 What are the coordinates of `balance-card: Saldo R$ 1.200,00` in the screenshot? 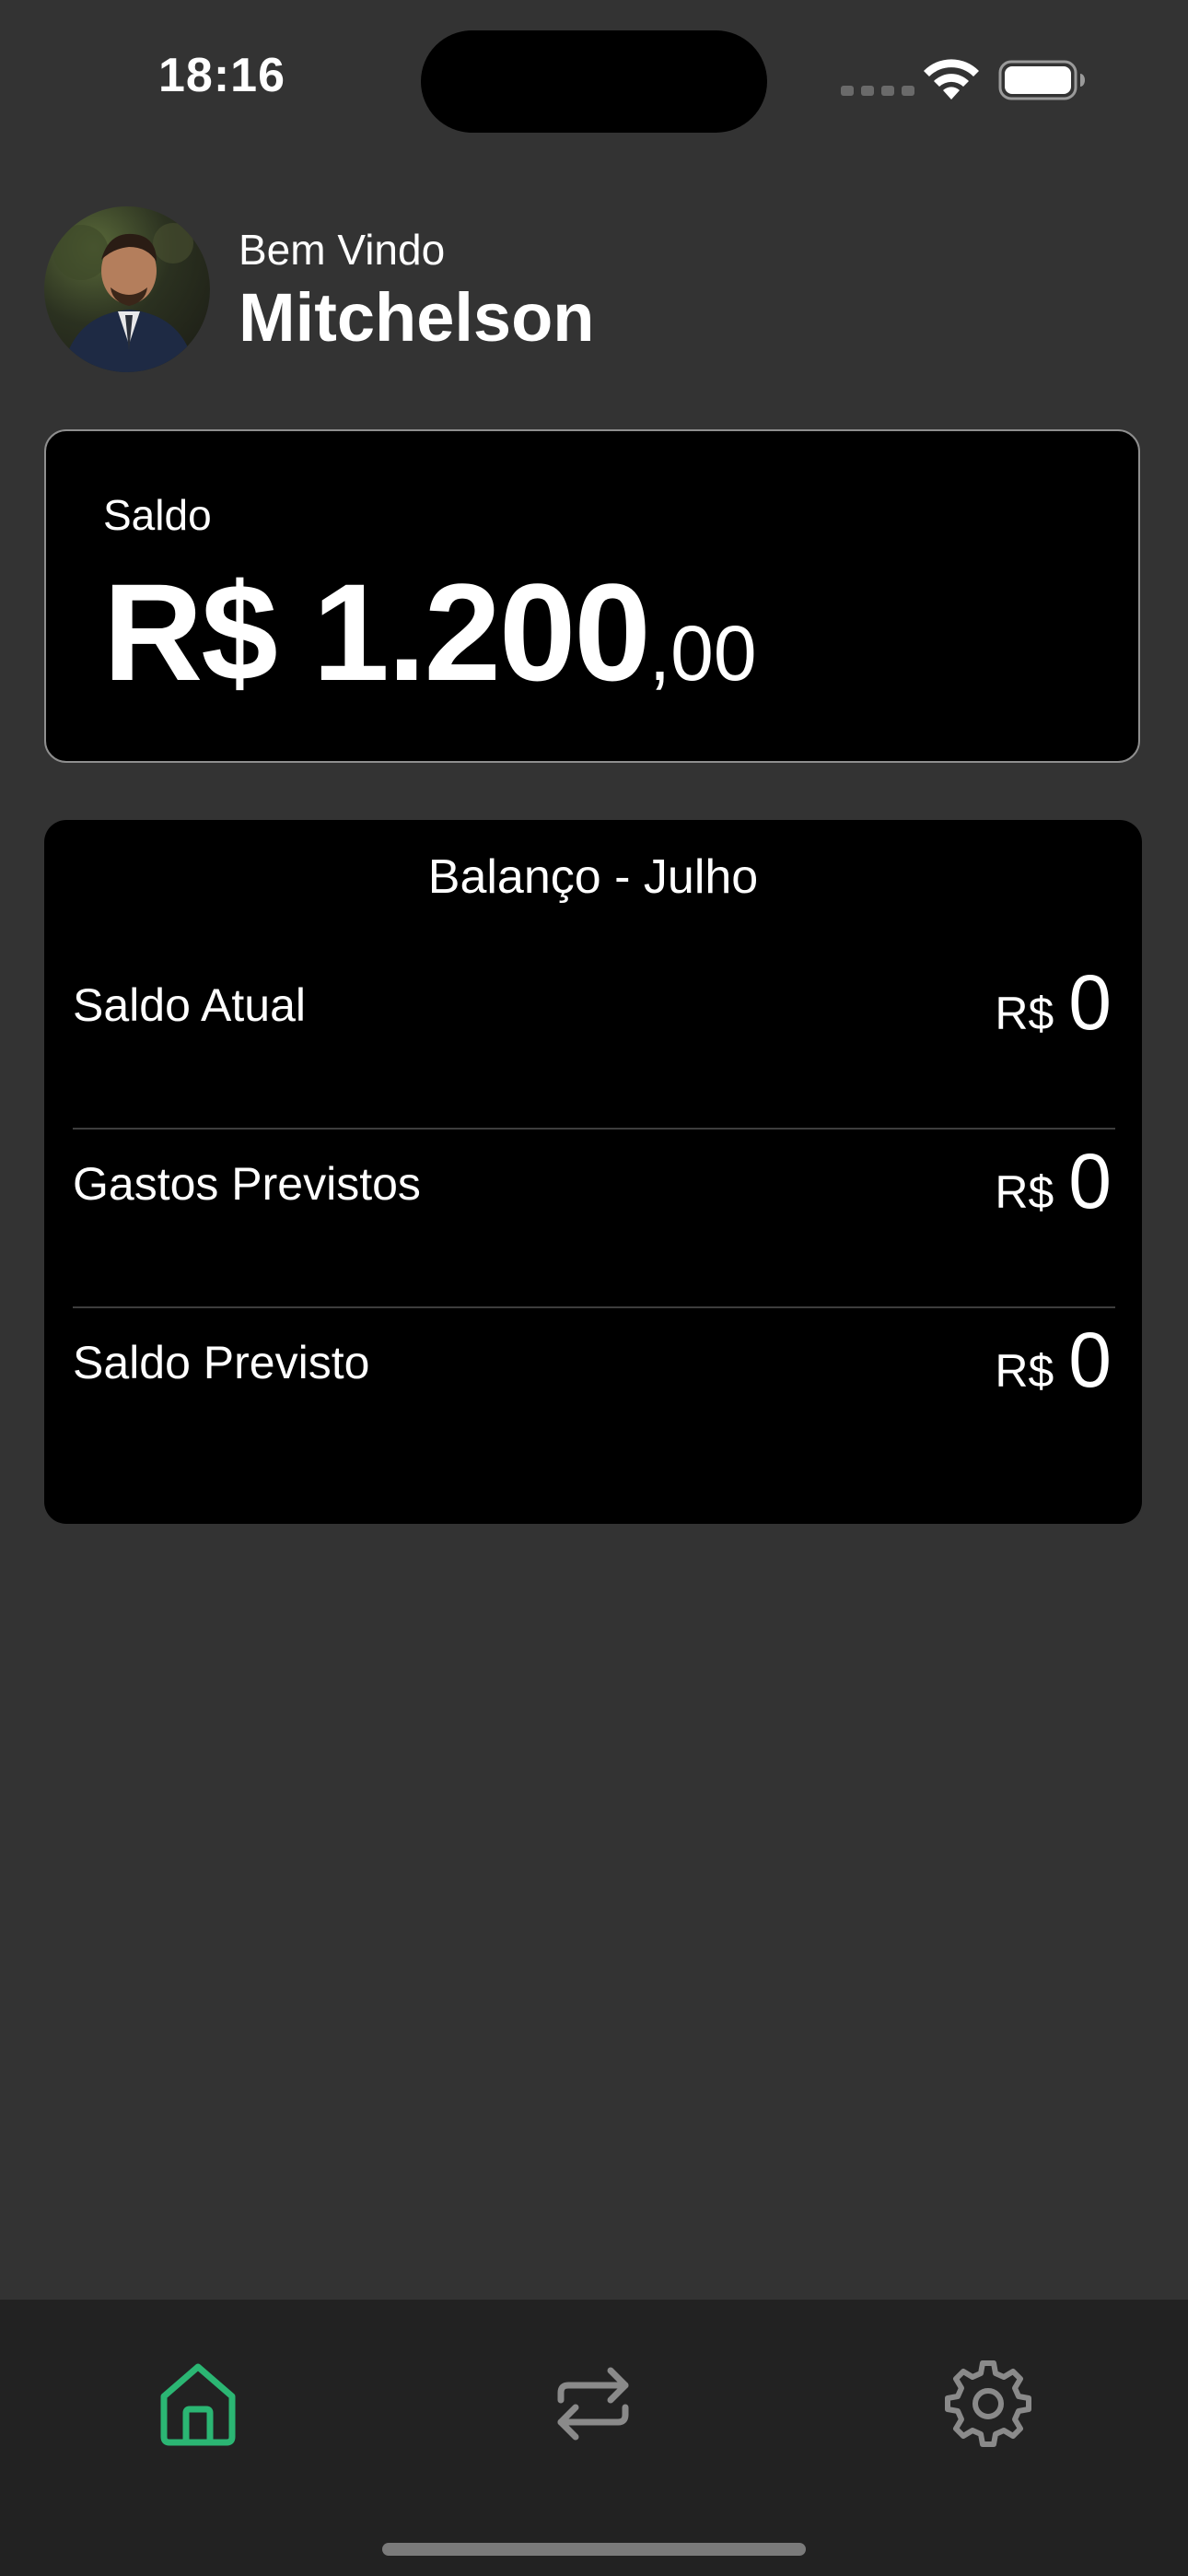 It's located at (592, 596).